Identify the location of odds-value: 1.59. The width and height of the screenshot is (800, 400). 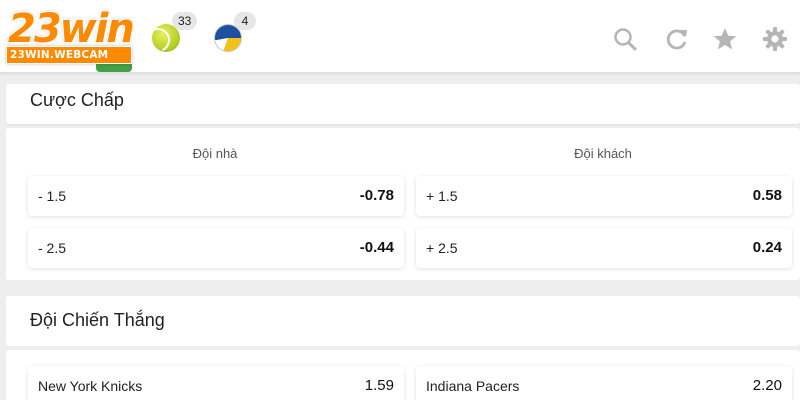
(379, 385).